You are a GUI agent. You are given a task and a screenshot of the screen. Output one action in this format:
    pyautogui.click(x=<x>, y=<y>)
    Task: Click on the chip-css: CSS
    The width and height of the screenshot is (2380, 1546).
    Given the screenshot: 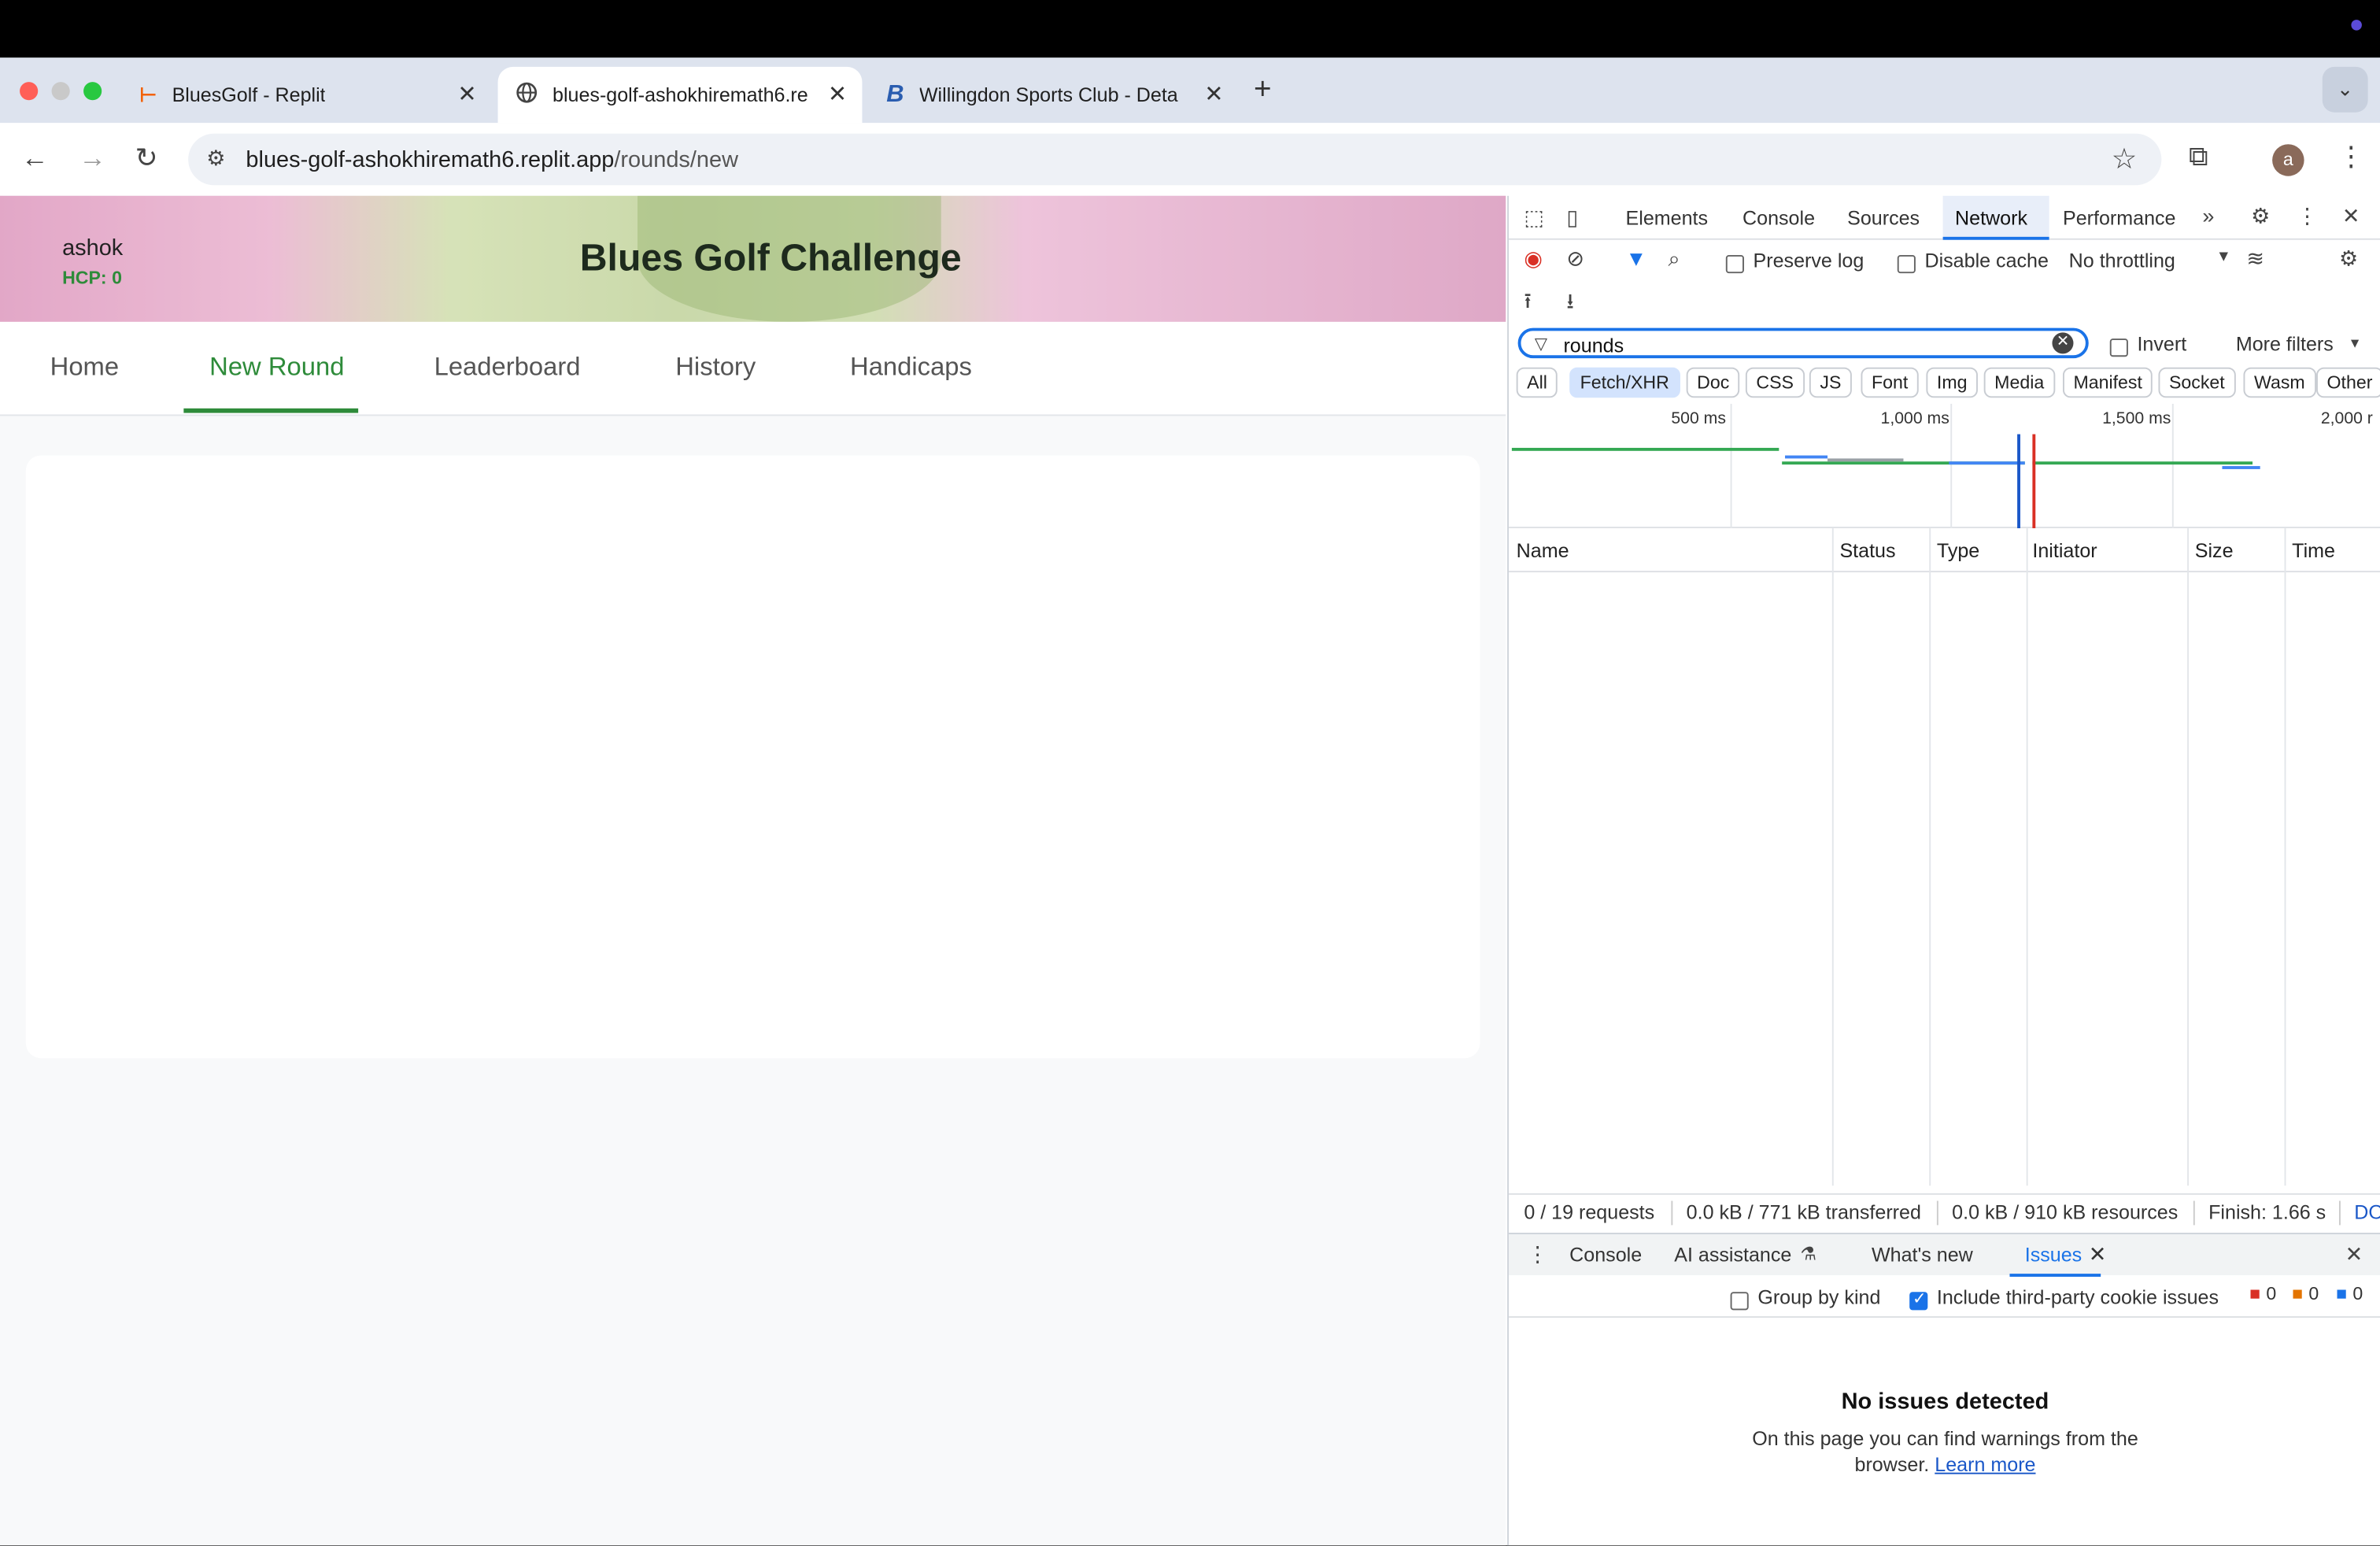 What is the action you would take?
    pyautogui.click(x=1775, y=382)
    